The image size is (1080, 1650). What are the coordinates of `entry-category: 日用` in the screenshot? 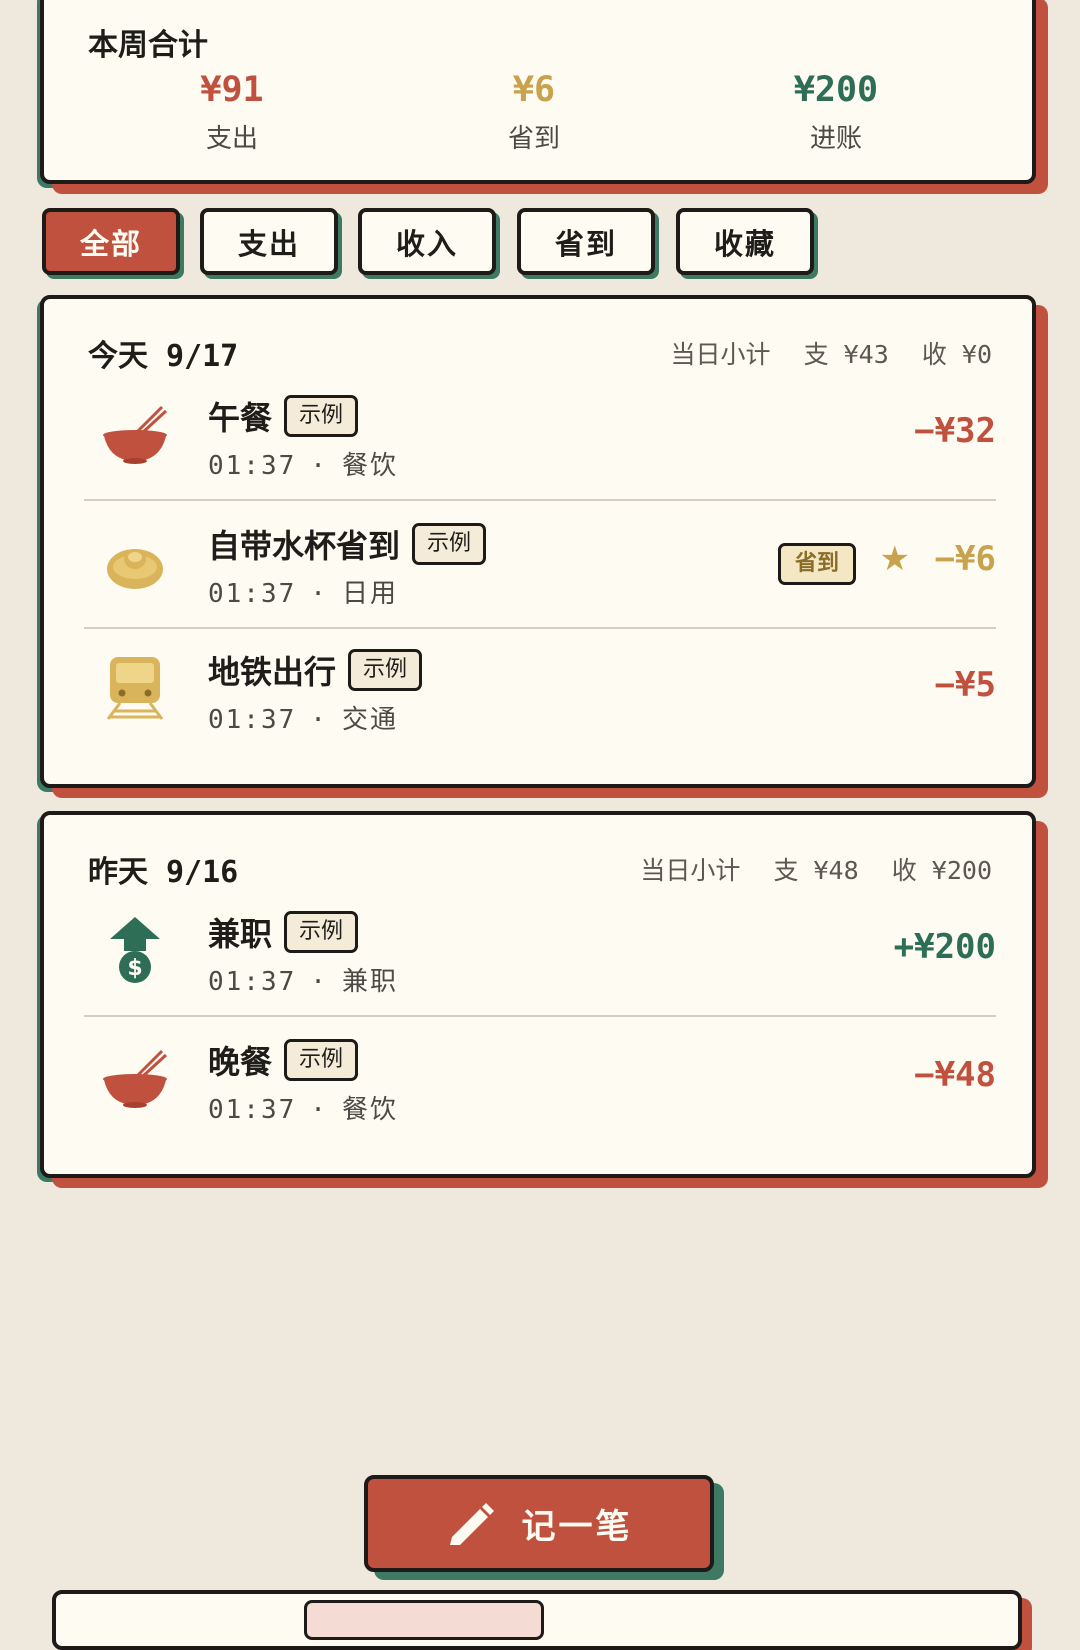 It's located at (369, 594).